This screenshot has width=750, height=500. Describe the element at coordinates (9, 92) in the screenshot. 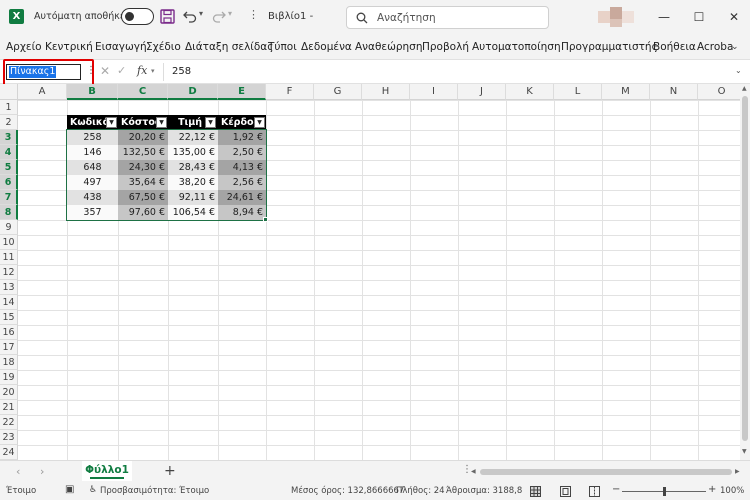

I see `select-all-corner` at that location.